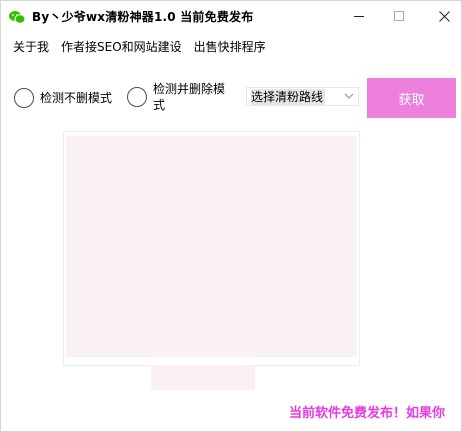  Describe the element at coordinates (288, 97) in the screenshot. I see `route-select-value: 选择清粉路线` at that location.